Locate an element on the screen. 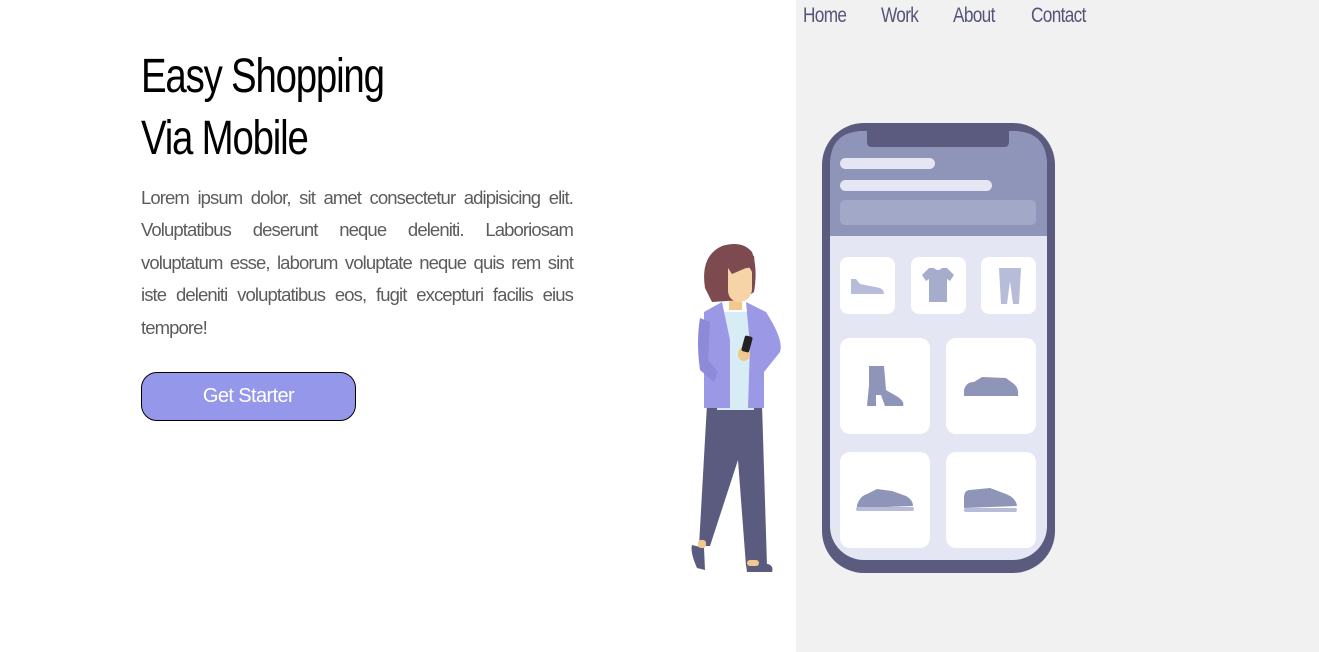  woman-illustration is located at coordinates (736, 408).